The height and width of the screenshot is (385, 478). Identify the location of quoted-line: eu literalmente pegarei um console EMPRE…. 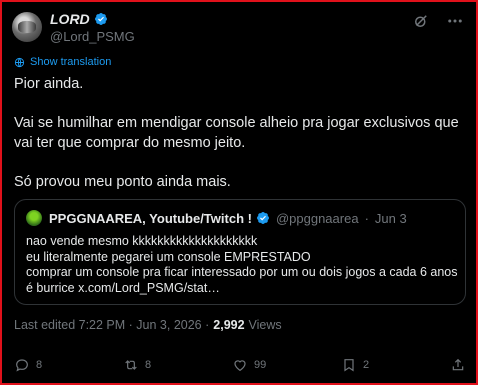
(168, 256).